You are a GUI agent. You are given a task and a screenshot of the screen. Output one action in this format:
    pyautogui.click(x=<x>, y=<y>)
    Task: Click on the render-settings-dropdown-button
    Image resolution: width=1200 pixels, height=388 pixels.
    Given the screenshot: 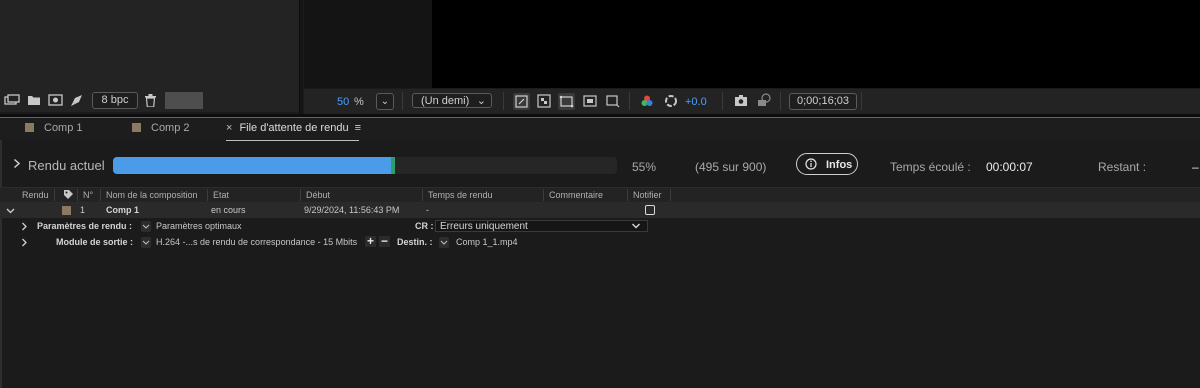 What is the action you would take?
    pyautogui.click(x=146, y=226)
    